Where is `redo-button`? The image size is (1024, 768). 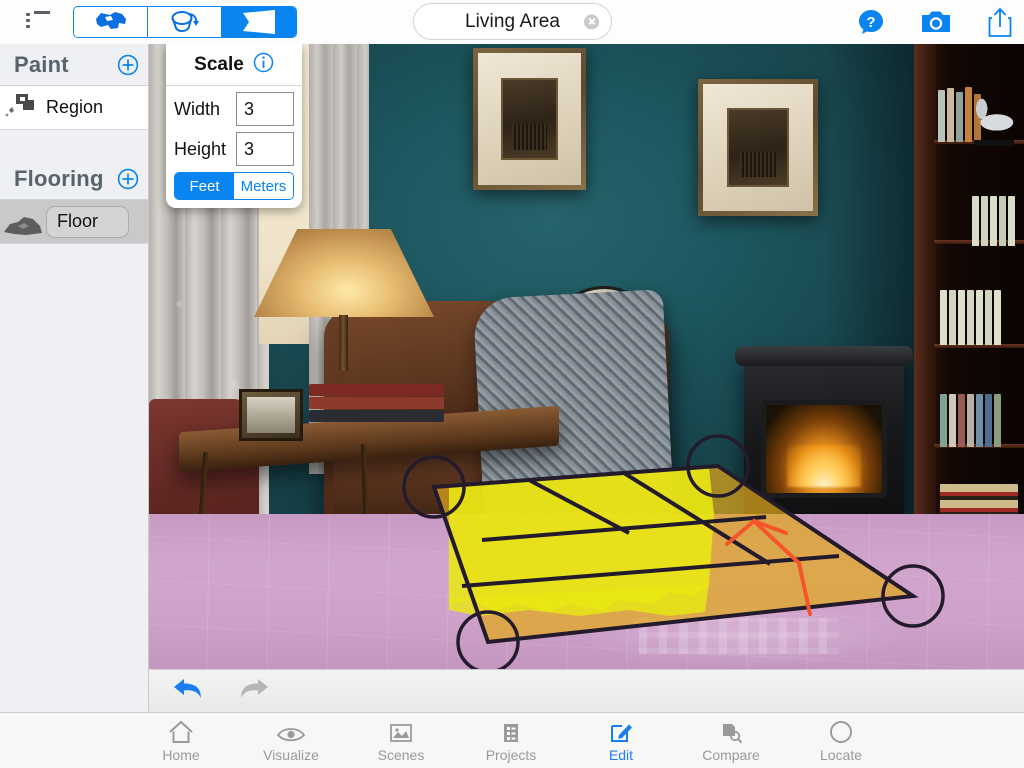 redo-button is located at coordinates (254, 691).